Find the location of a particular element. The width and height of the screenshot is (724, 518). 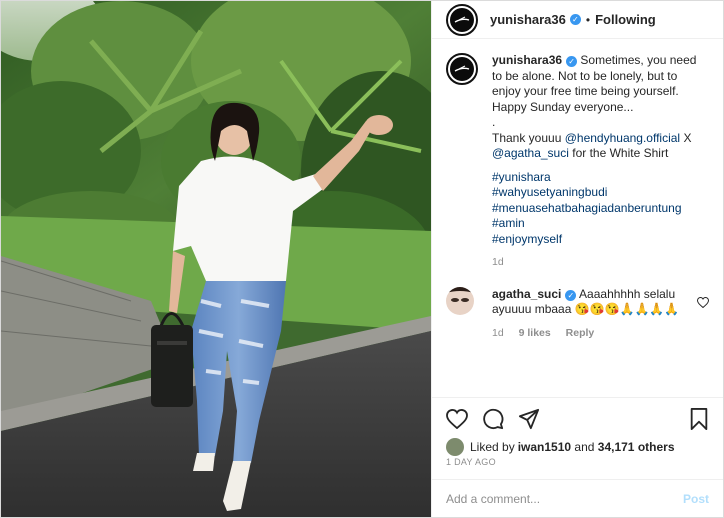

caption-username: yunishara36 is located at coordinates (527, 60).